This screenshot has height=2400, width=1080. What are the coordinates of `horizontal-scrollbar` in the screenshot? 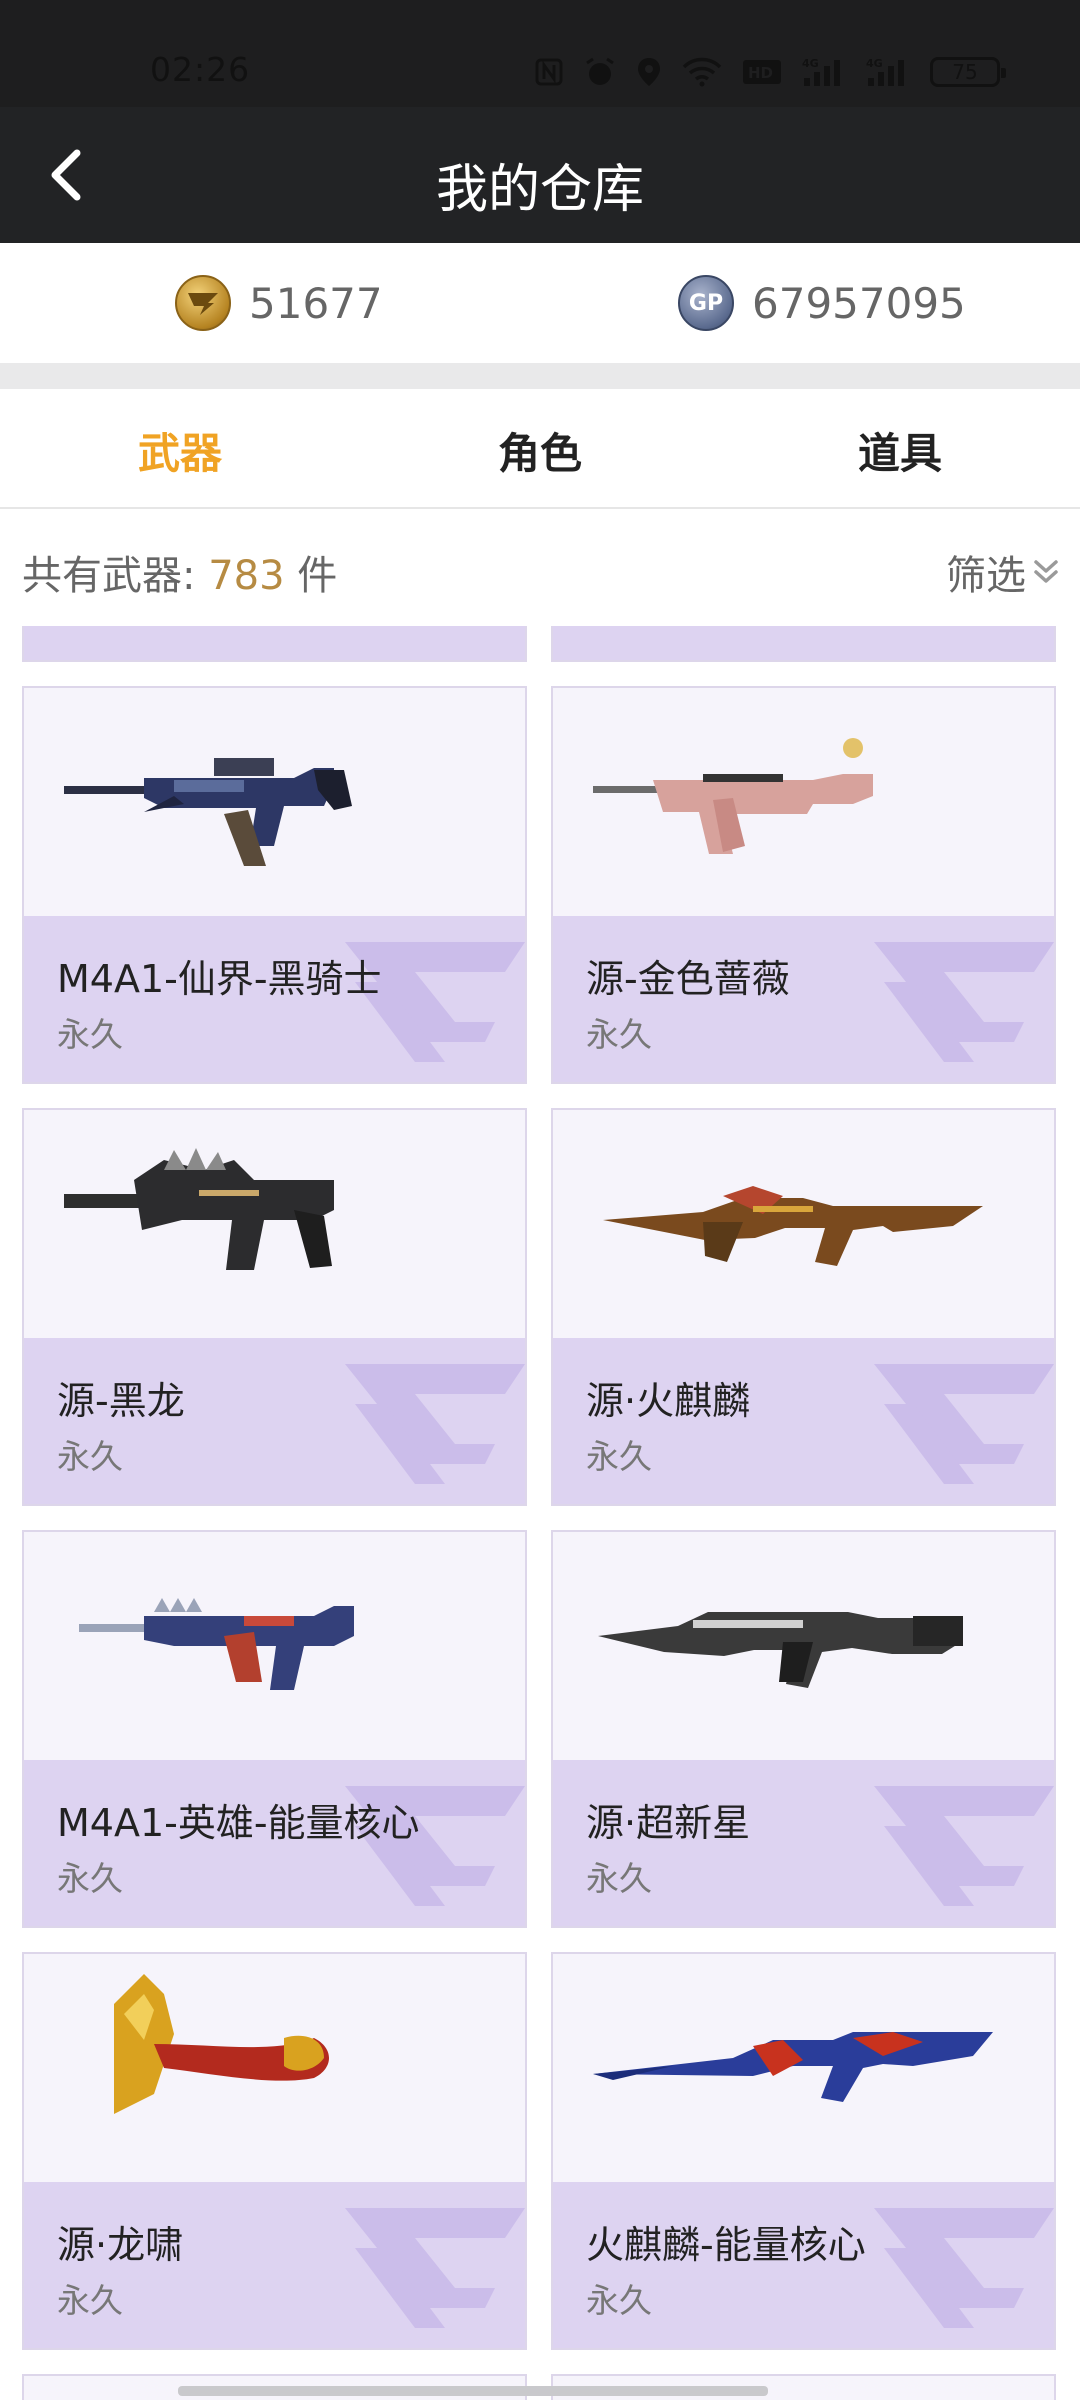 It's located at (473, 2391).